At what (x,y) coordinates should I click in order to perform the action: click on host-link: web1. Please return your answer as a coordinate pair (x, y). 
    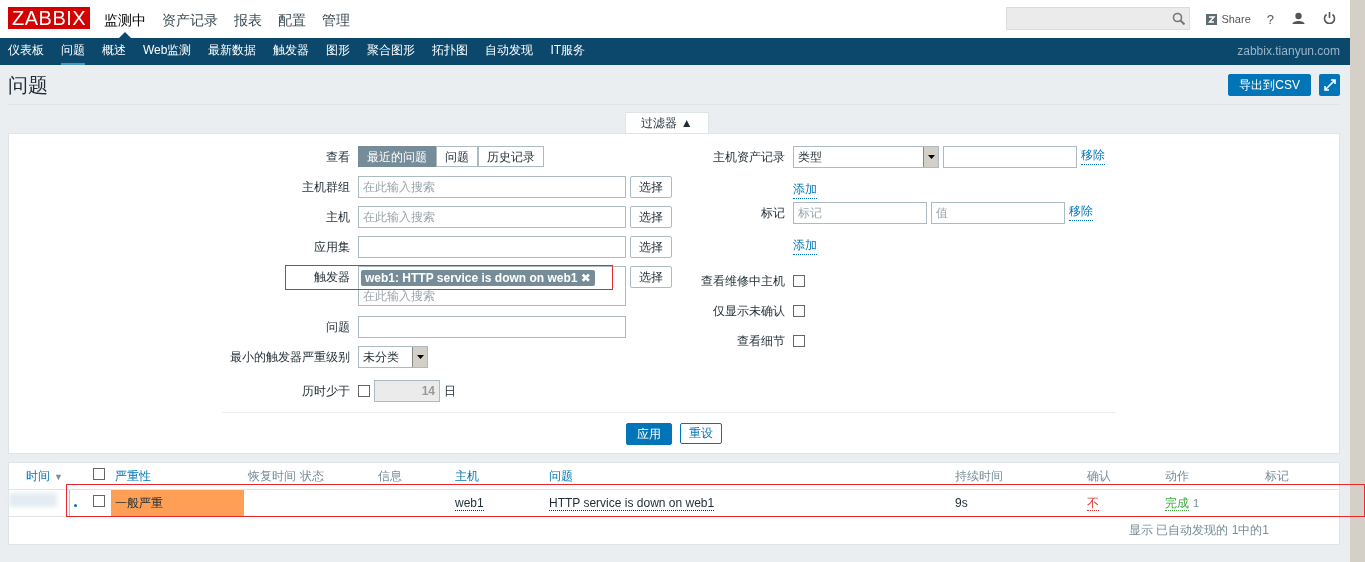
    Looking at the image, I should click on (469, 503).